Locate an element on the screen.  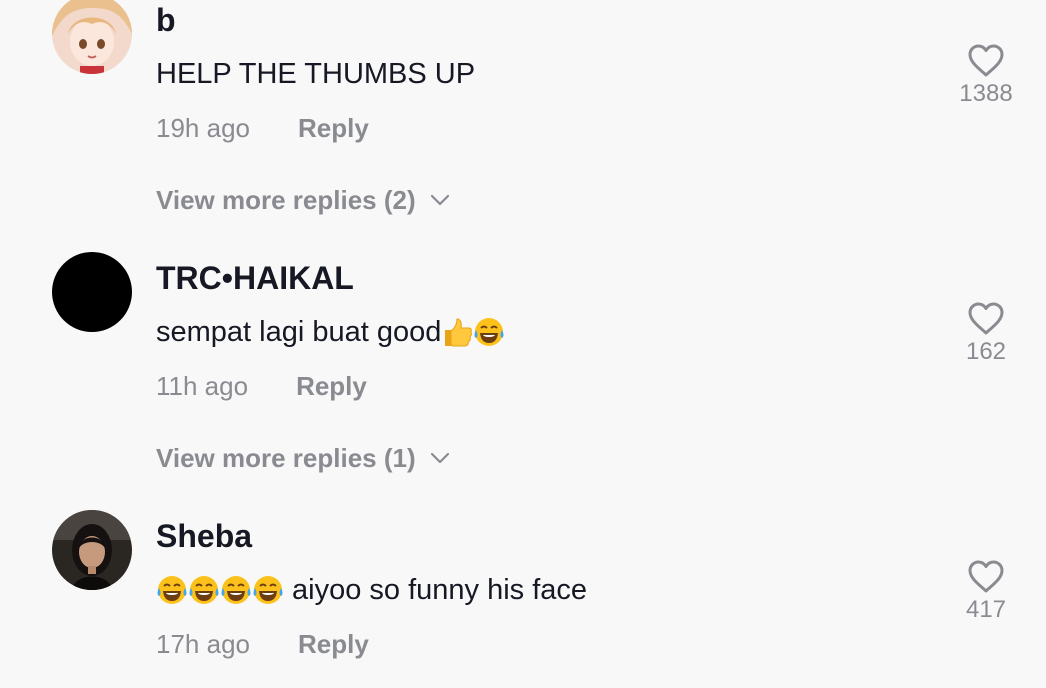
thumbs-up-emoji is located at coordinates (459, 332).